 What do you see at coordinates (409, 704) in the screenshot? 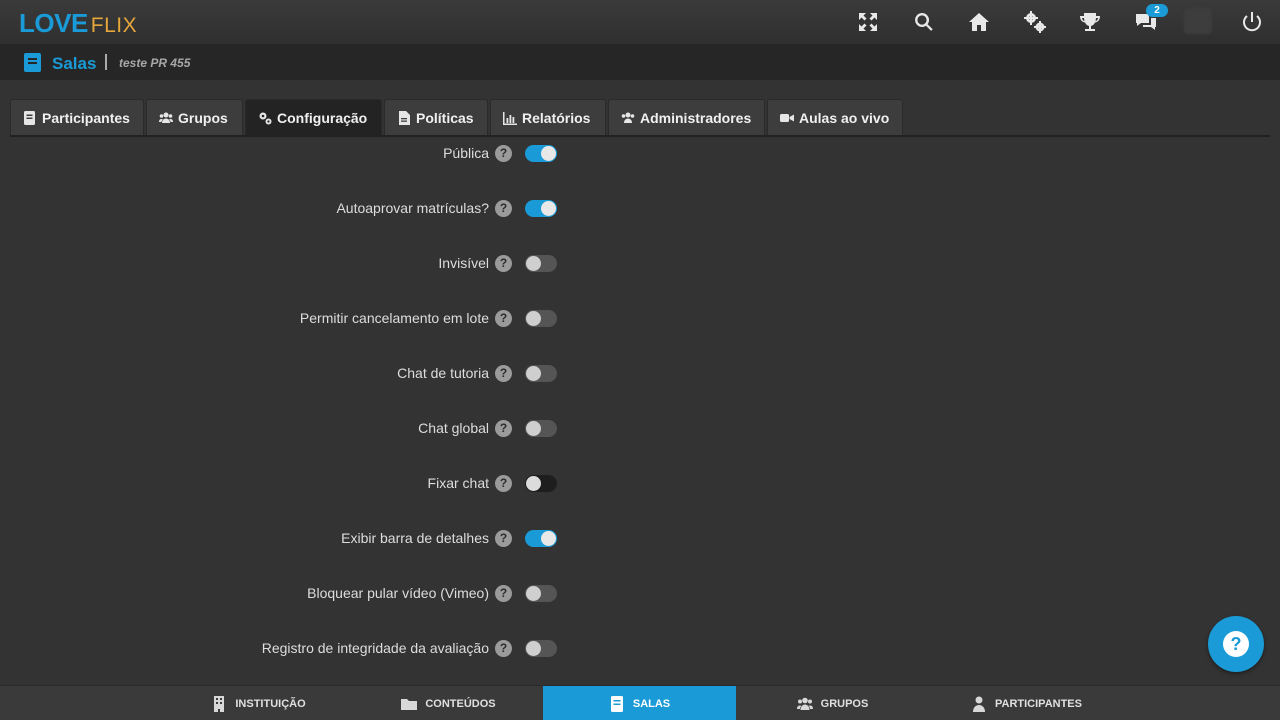
I see `folder-icon` at bounding box center [409, 704].